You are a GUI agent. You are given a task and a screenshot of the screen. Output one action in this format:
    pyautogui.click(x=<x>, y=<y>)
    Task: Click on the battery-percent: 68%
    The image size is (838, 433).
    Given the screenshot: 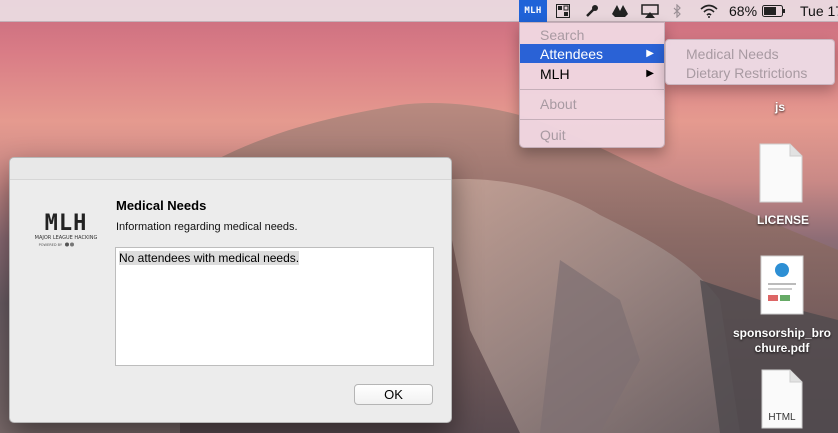 What is the action you would take?
    pyautogui.click(x=743, y=11)
    